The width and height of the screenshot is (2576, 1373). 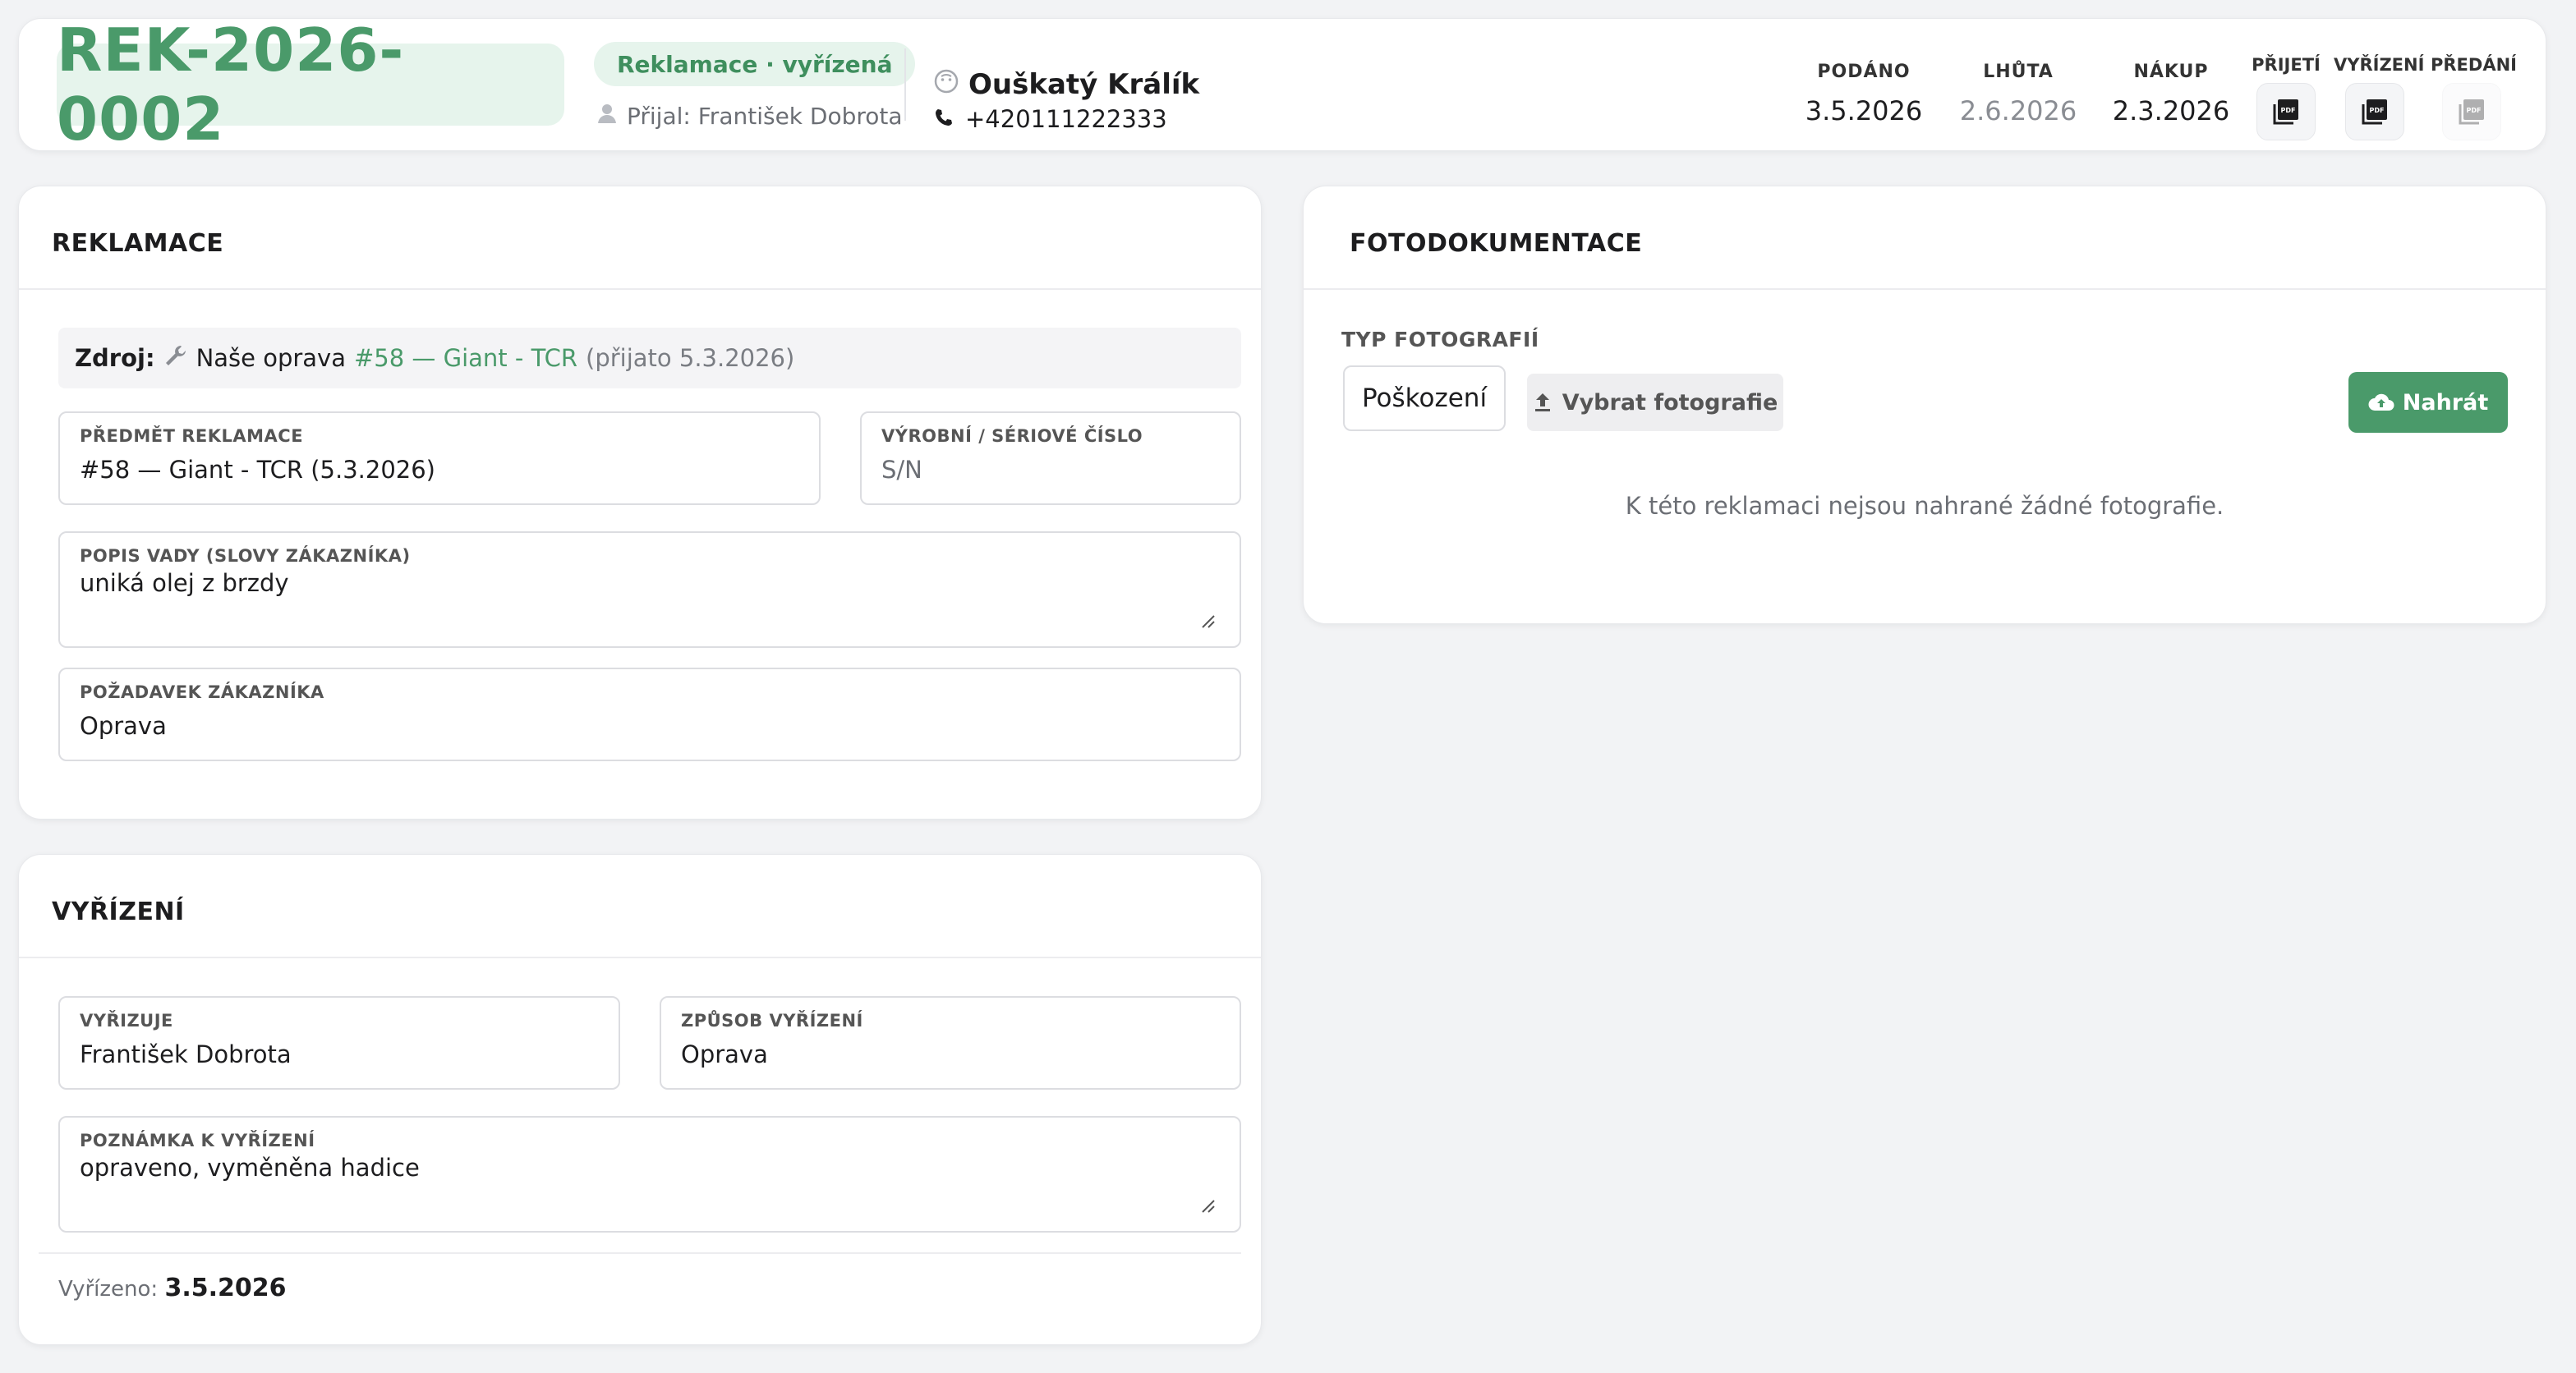 What do you see at coordinates (755, 64) in the screenshot?
I see `status-badge: Reklamace · vyřízená` at bounding box center [755, 64].